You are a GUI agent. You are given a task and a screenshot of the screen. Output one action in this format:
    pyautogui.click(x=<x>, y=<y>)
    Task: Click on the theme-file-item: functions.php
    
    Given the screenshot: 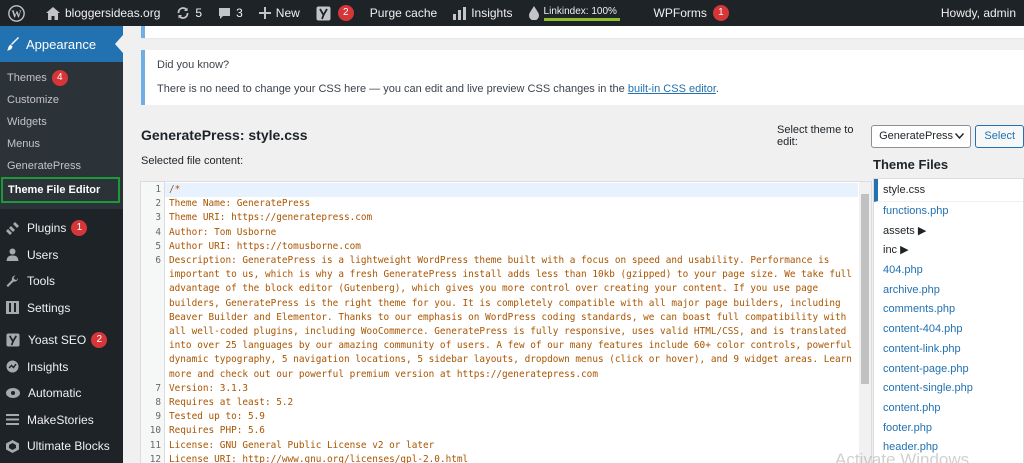 What is the action you would take?
    pyautogui.click(x=948, y=212)
    